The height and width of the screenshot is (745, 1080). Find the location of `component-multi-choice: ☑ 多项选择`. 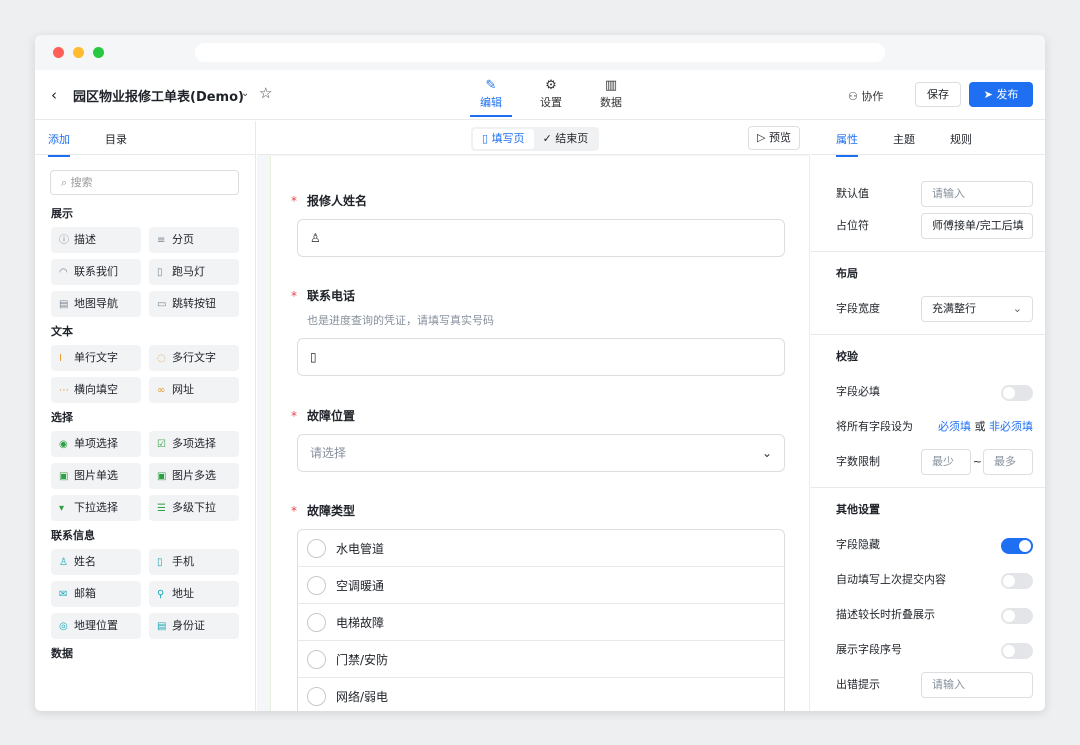

component-multi-choice: ☑ 多项选择 is located at coordinates (194, 444).